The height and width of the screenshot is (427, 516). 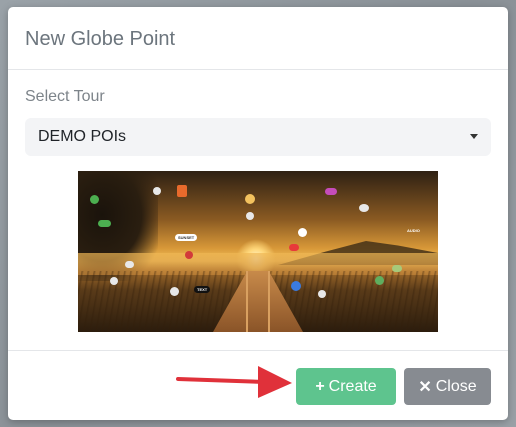 I want to click on create-button: + Create, so click(x=346, y=386).